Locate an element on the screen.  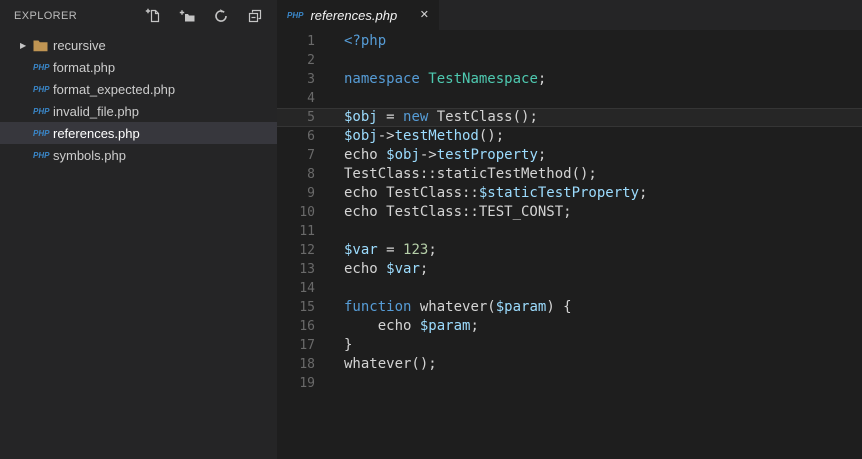
code-text: $obj->testMethod(); is located at coordinates (409, 136).